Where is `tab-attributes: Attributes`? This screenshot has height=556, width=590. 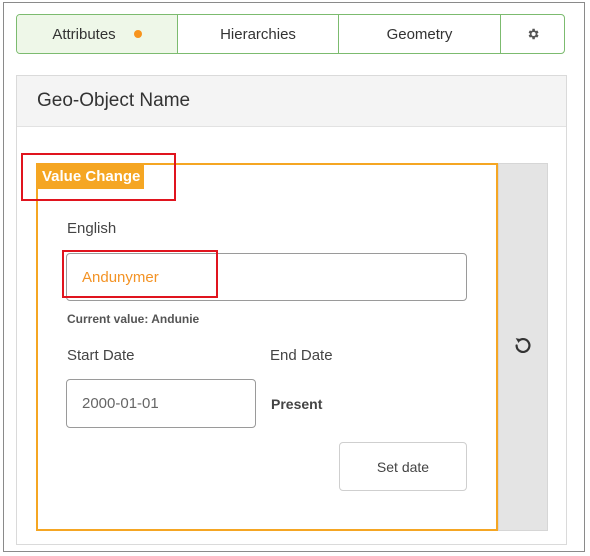
tab-attributes: Attributes is located at coordinates (97, 34).